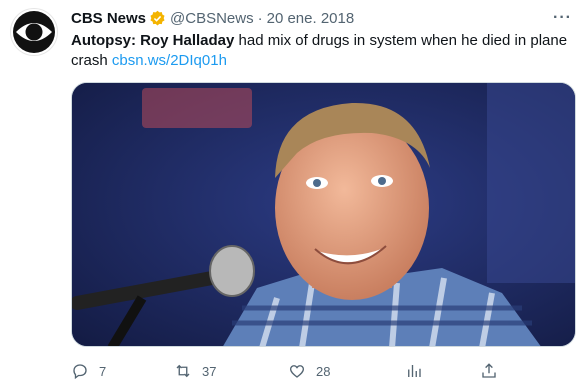  I want to click on avatar, so click(34, 32).